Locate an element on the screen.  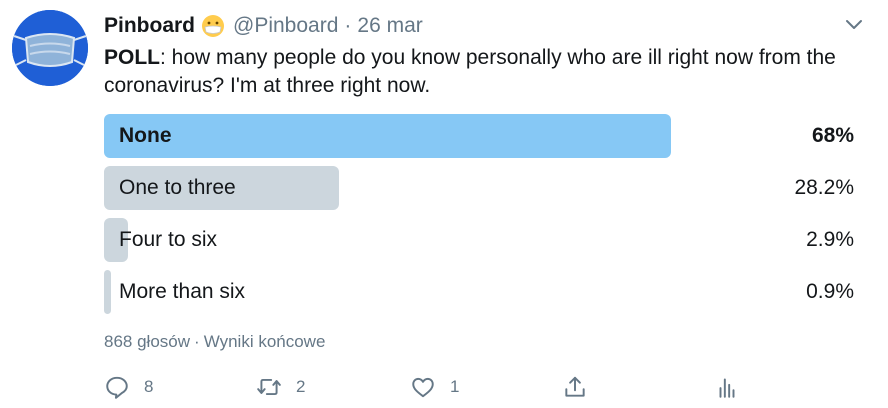
reply-button: 8 is located at coordinates (128, 387).